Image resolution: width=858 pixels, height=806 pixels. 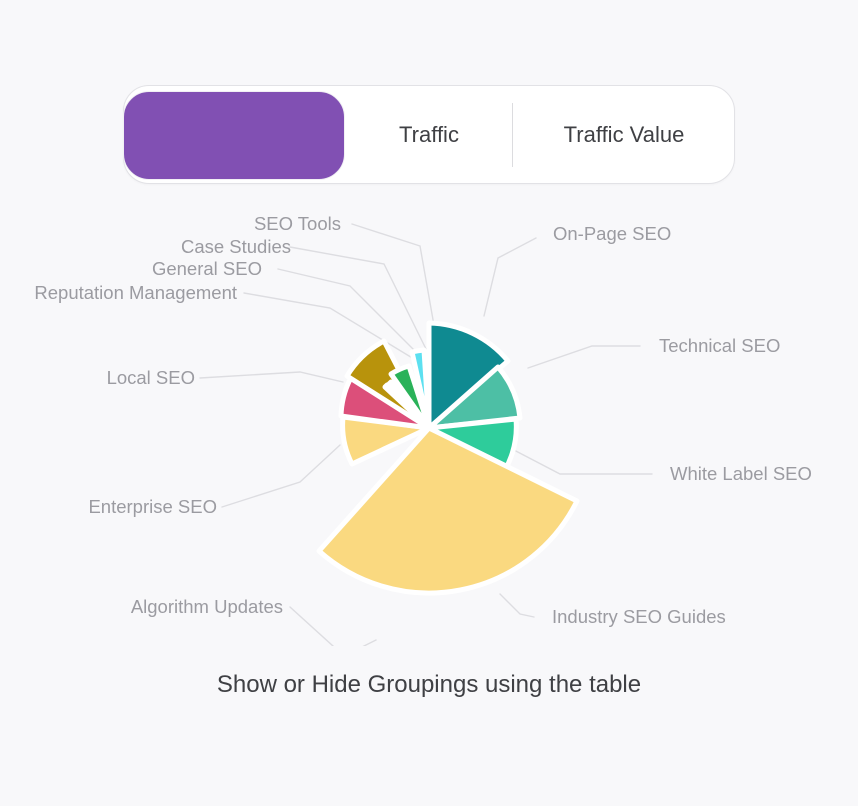 I want to click on leader-case-studies, so click(x=359, y=300).